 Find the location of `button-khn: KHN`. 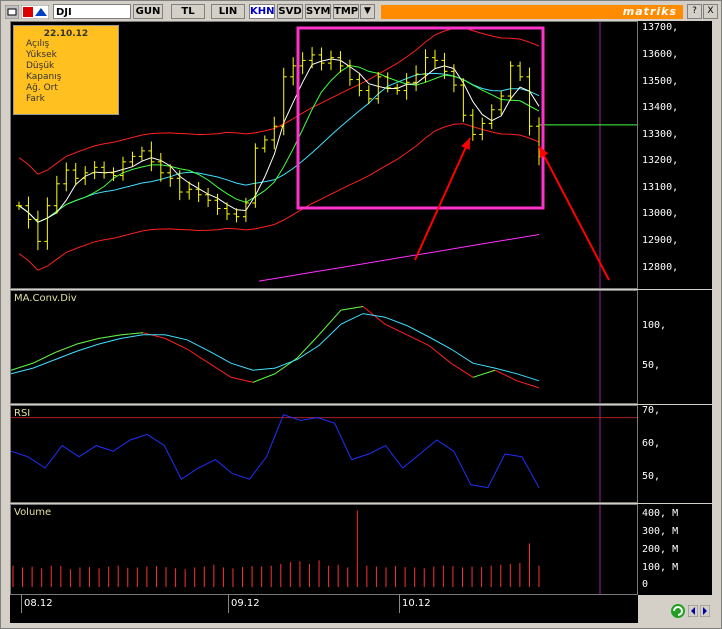

button-khn: KHN is located at coordinates (262, 11).